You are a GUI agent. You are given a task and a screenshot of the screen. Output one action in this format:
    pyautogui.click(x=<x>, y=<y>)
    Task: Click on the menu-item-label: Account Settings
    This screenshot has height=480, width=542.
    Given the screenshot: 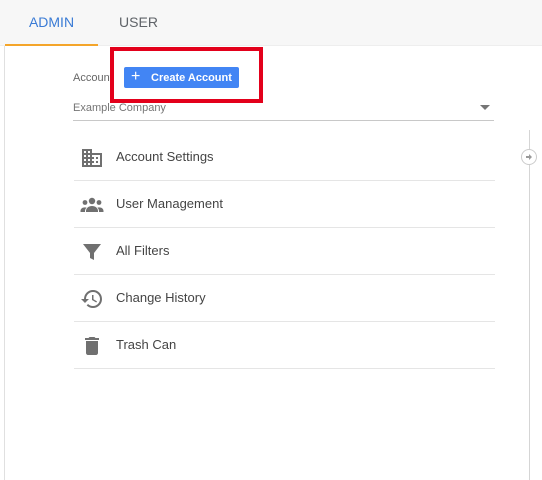 What is the action you would take?
    pyautogui.click(x=165, y=156)
    